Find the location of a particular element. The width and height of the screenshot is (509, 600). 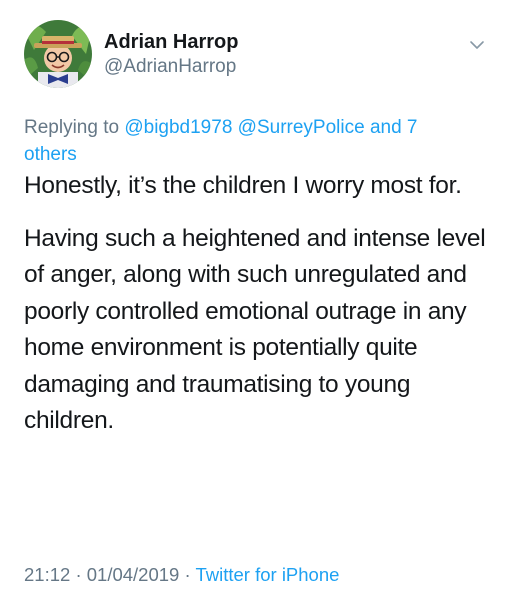

tweet-date: 01/04/2019 is located at coordinates (133, 574).